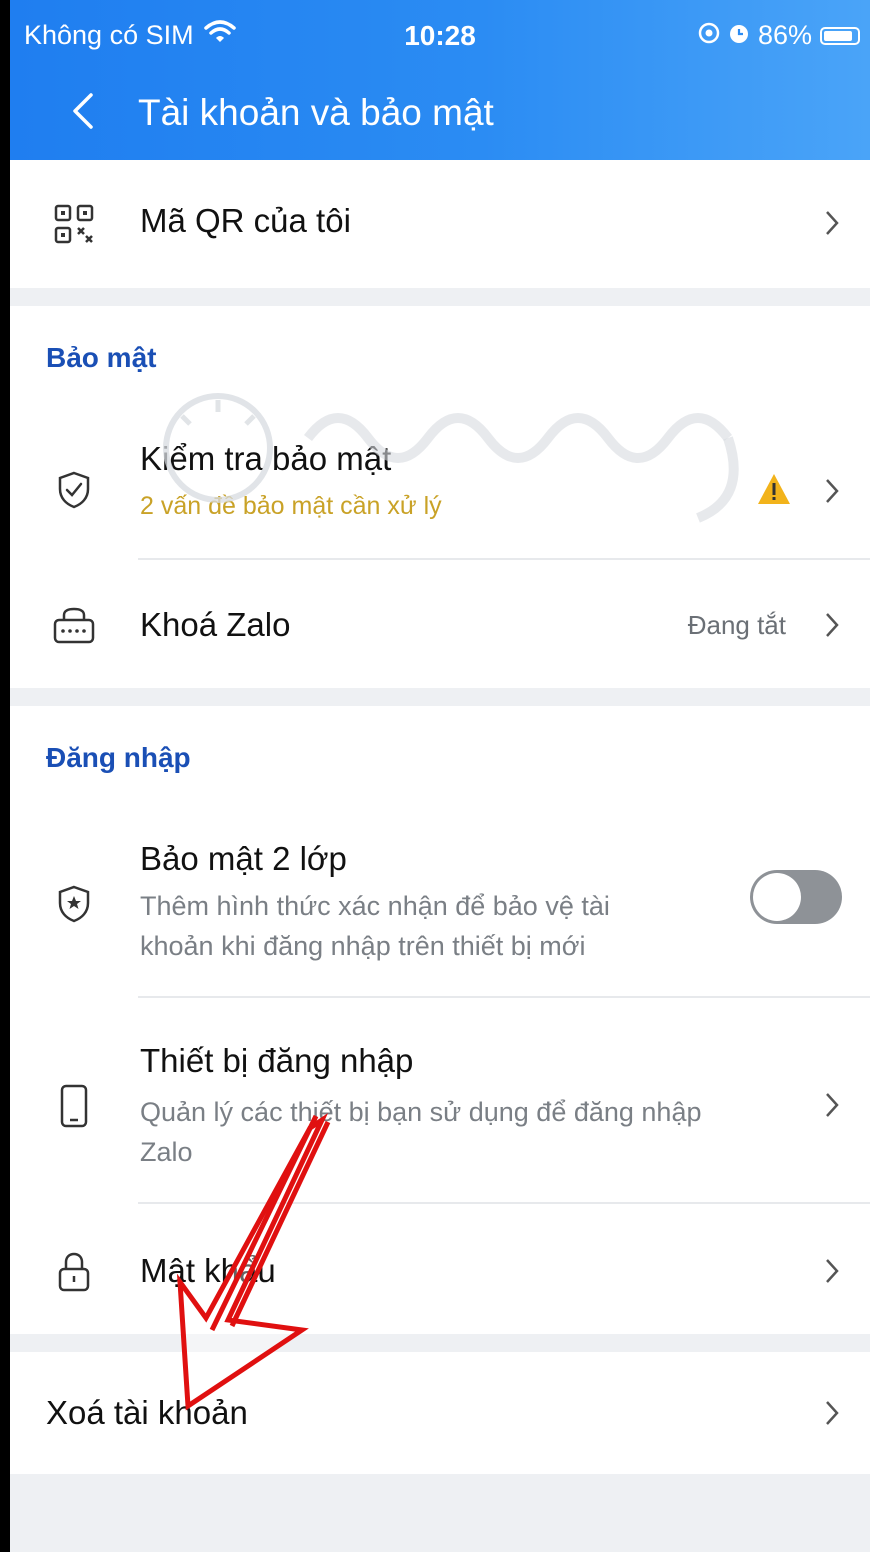 The height and width of the screenshot is (1552, 870). What do you see at coordinates (316, 112) in the screenshot?
I see `page-title: Tài khoản và bảo mật` at bounding box center [316, 112].